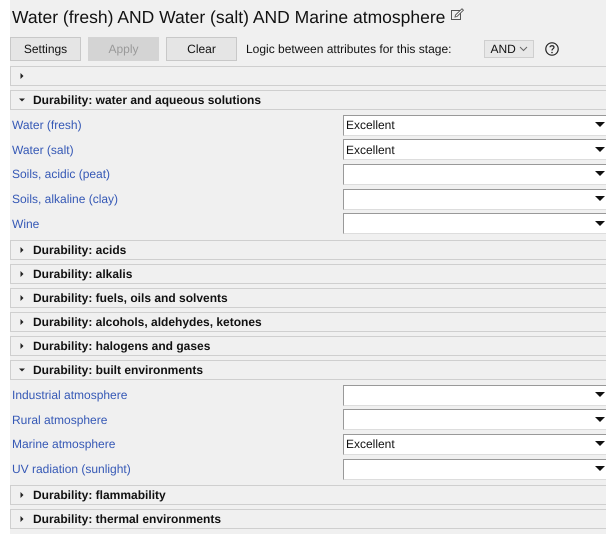 The height and width of the screenshot is (534, 606). I want to click on page-title: Water (fresh) AND Water (salt) AND Marine atmosphere, so click(229, 17).